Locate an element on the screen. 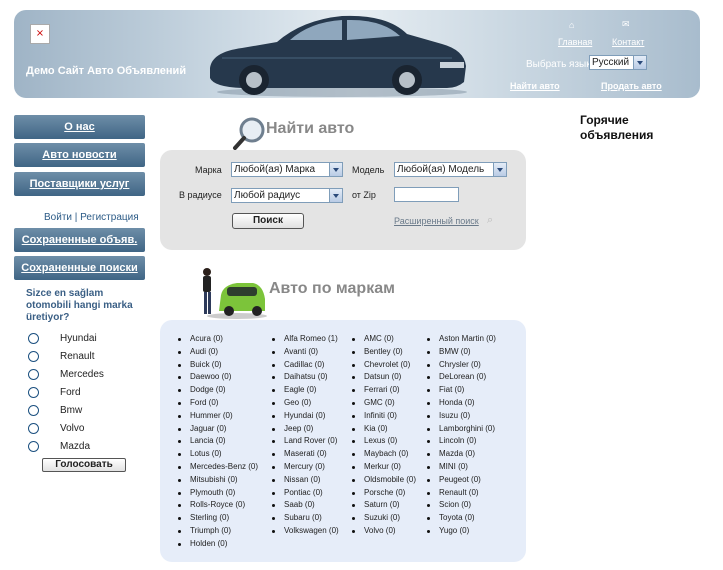 Image resolution: width=723 pixels, height=570 pixels. nav-suppliers-button: Поставщики услуг is located at coordinates (79, 184).